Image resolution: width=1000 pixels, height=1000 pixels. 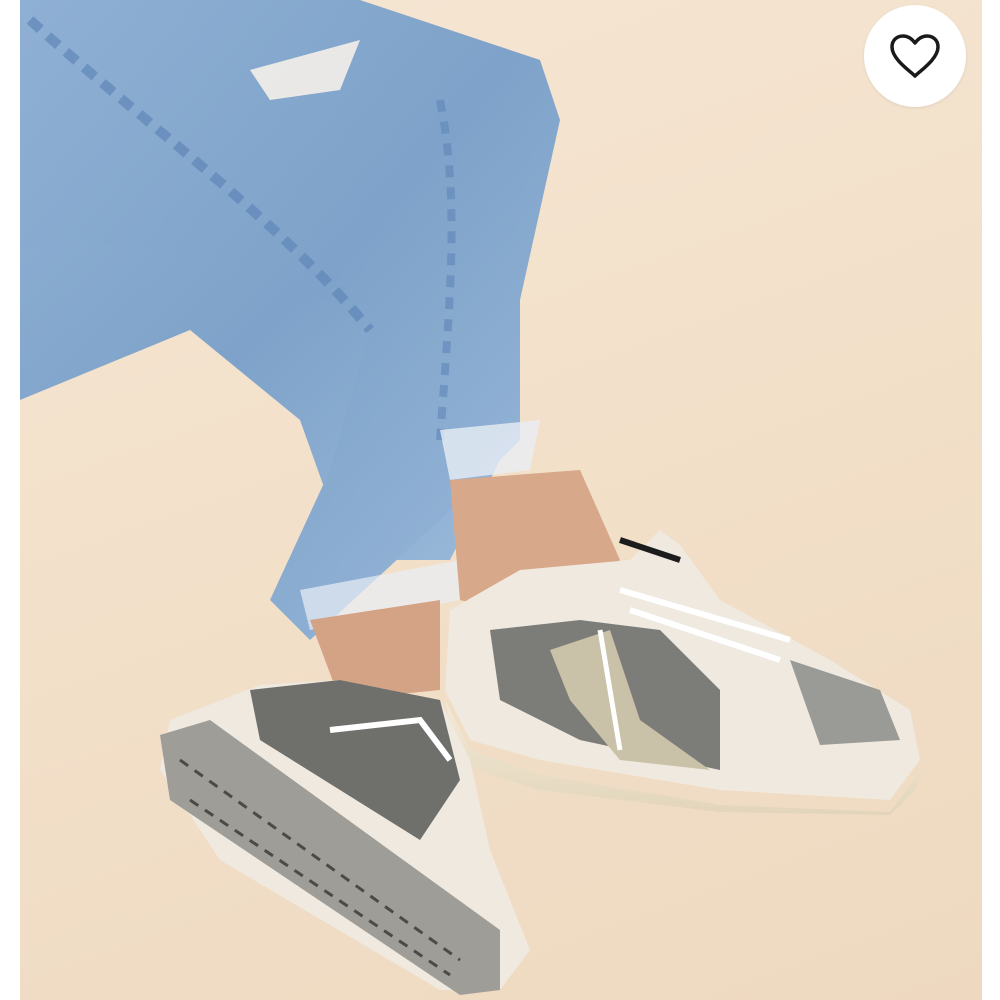 I want to click on left-edge, so click(x=10, y=500).